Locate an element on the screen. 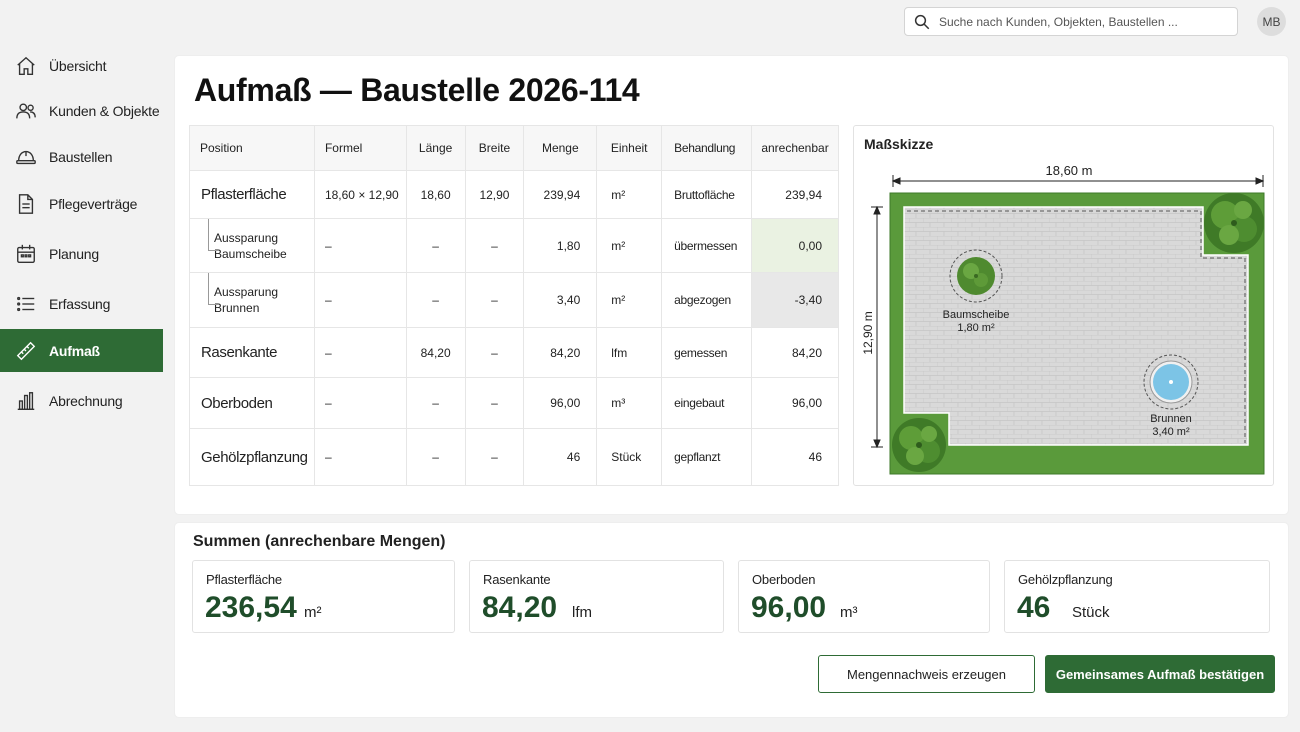 This screenshot has width=1300, height=732. sidebar-item-label: Abrechnung is located at coordinates (86, 400).